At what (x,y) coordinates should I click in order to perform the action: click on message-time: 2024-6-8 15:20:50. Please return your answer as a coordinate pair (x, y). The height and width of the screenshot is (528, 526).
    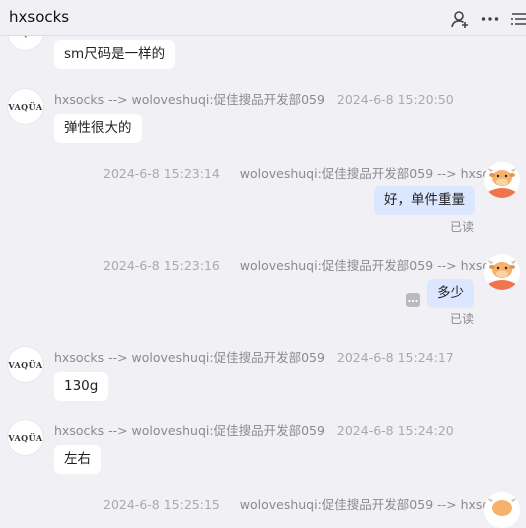
    Looking at the image, I should click on (395, 99).